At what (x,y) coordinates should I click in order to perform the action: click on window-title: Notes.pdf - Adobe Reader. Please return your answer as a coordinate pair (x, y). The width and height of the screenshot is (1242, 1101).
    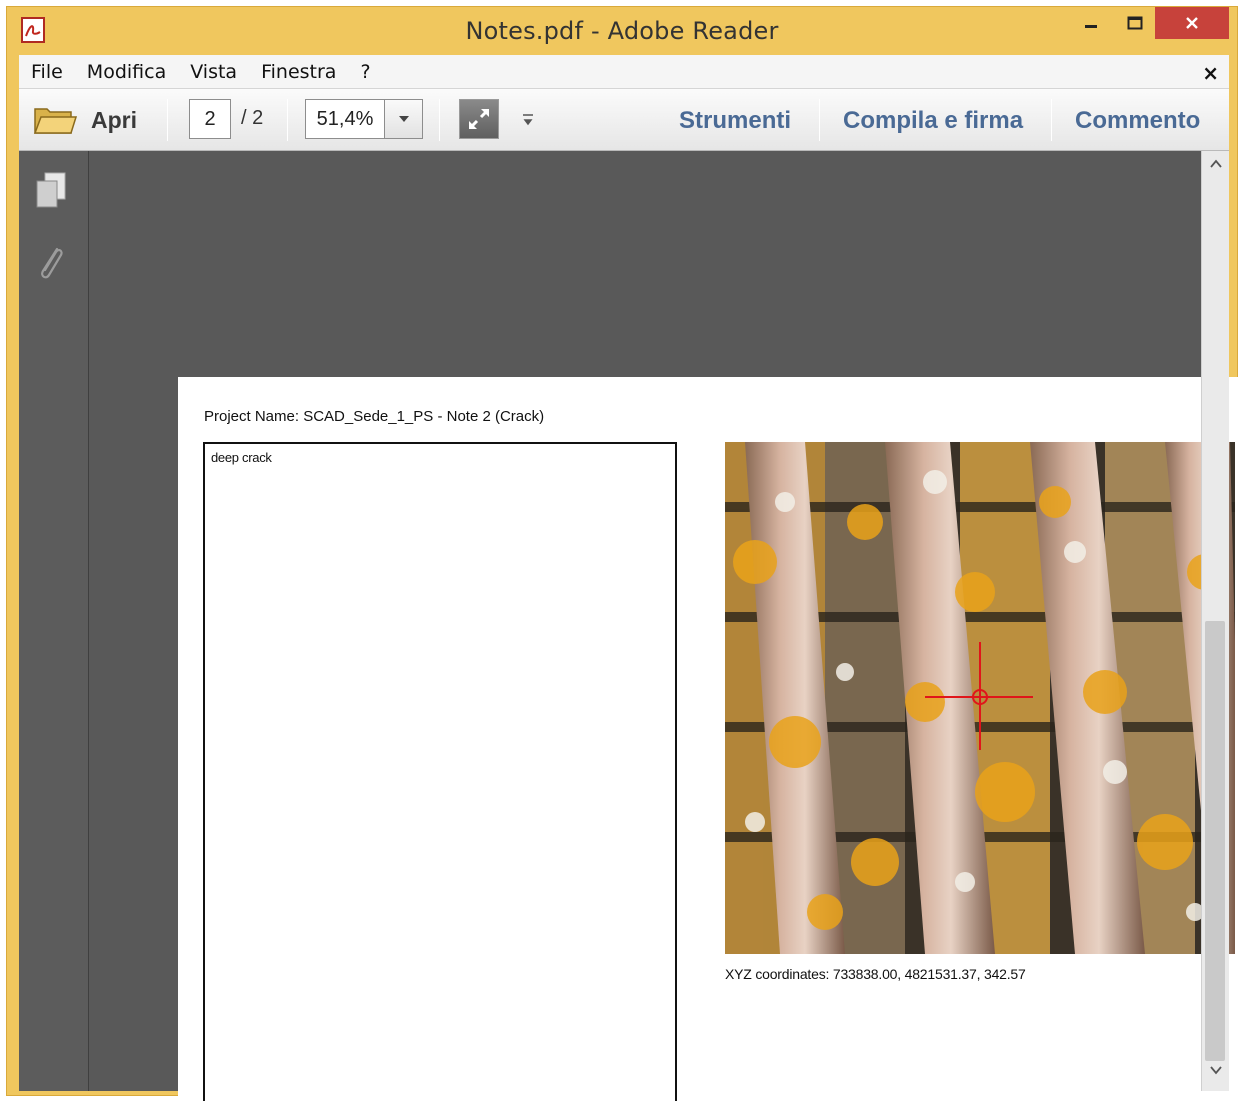
    Looking at the image, I should click on (622, 31).